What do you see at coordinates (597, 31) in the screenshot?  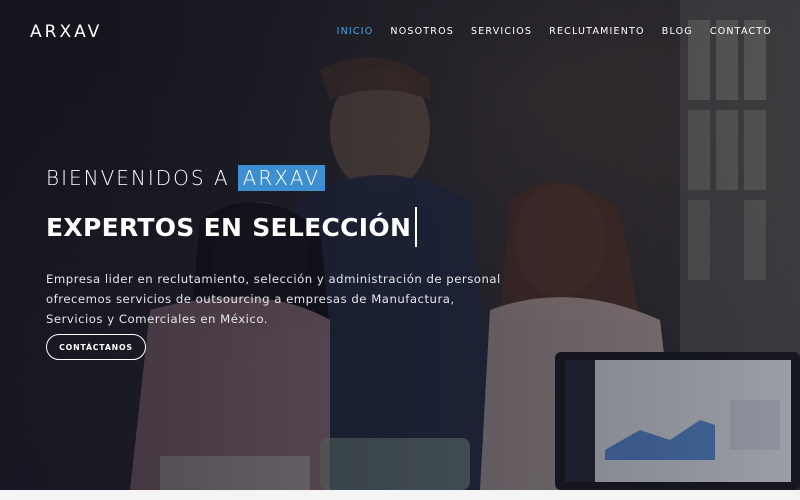 I see `nav-link-reclutamiento: RECLUTAMIENTO` at bounding box center [597, 31].